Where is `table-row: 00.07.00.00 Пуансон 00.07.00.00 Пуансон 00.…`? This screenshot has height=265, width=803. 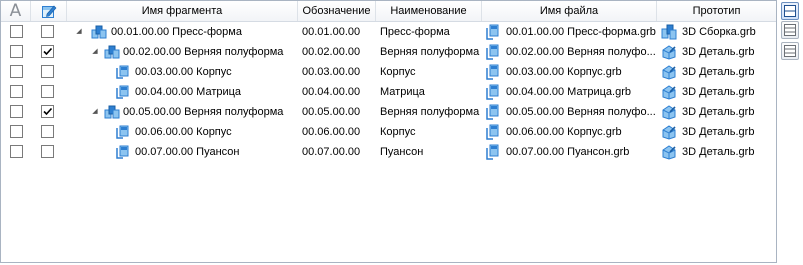 table-row: 00.07.00.00 Пуансон 00.07.00.00 Пуансон 00.… is located at coordinates (388, 152).